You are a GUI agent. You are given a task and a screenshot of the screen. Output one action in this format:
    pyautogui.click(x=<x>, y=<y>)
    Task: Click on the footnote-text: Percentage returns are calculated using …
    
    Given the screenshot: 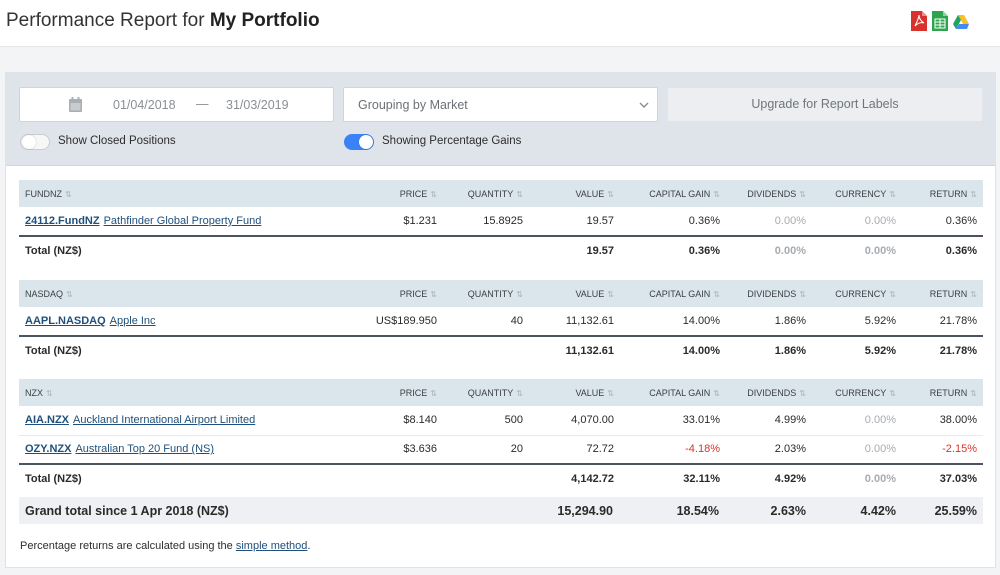 What is the action you would take?
    pyautogui.click(x=128, y=546)
    